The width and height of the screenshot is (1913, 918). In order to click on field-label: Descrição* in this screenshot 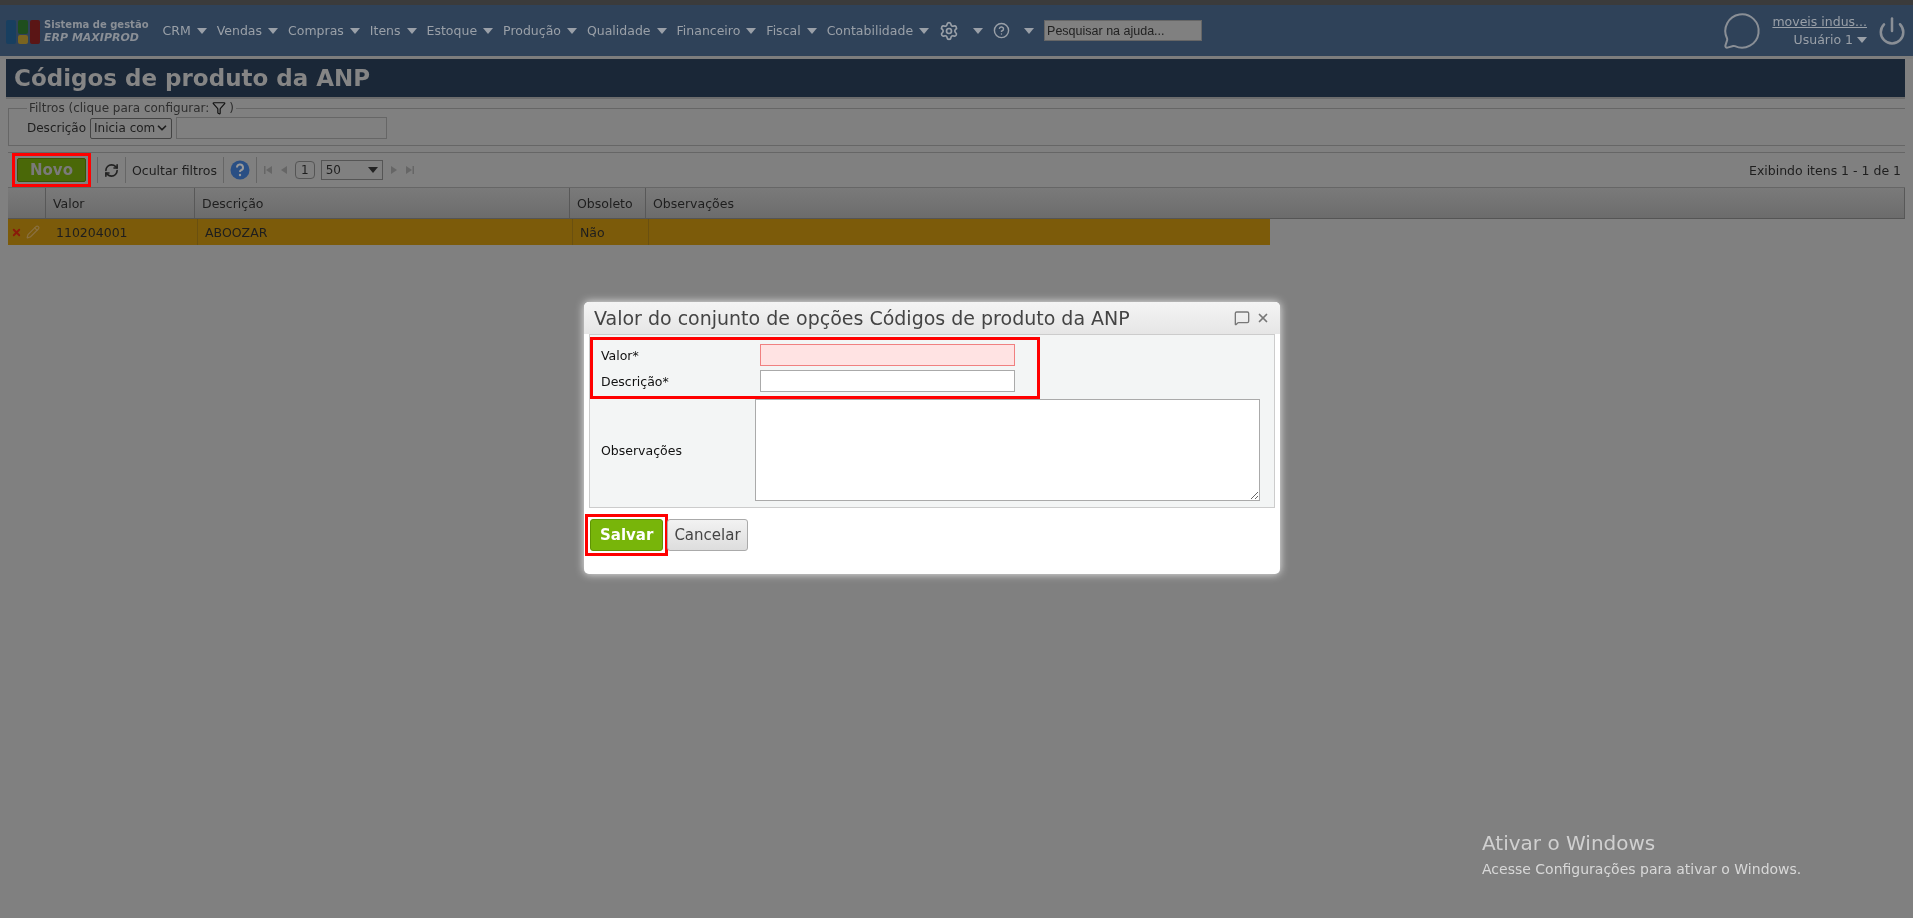, I will do `click(635, 381)`.